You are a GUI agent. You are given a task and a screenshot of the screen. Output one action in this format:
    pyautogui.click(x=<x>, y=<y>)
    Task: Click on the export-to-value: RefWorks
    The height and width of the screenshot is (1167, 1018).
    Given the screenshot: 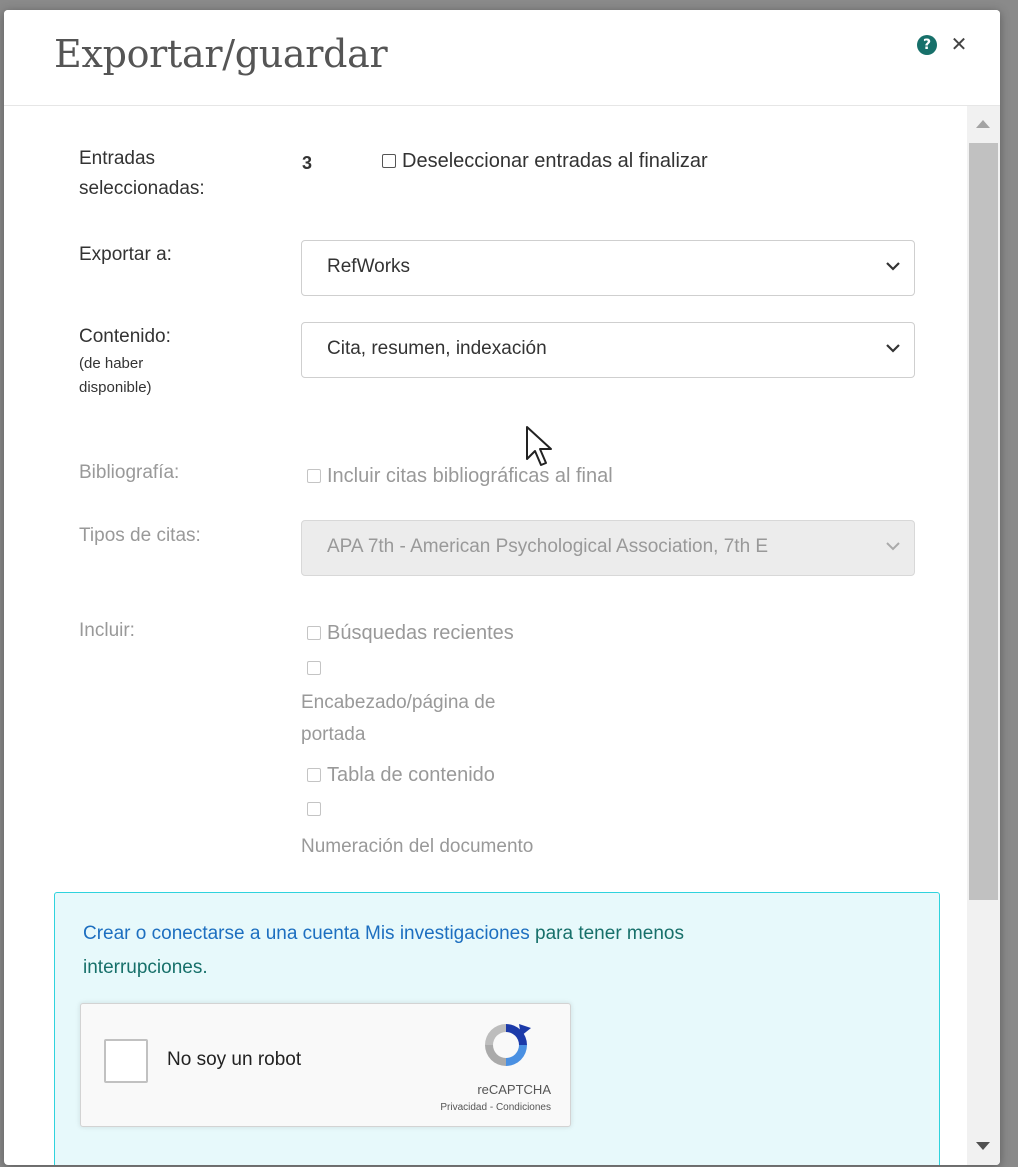 What is the action you would take?
    pyautogui.click(x=369, y=266)
    